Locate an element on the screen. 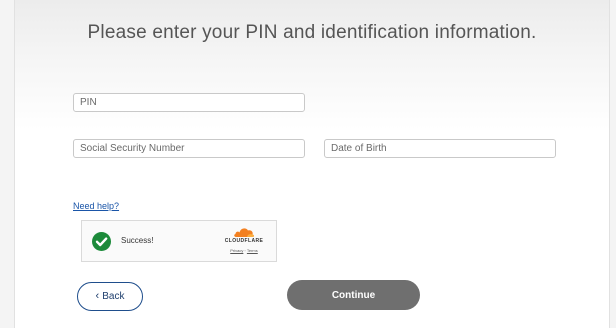 The height and width of the screenshot is (328, 616). cloudflare-cloud-icon is located at coordinates (244, 232).